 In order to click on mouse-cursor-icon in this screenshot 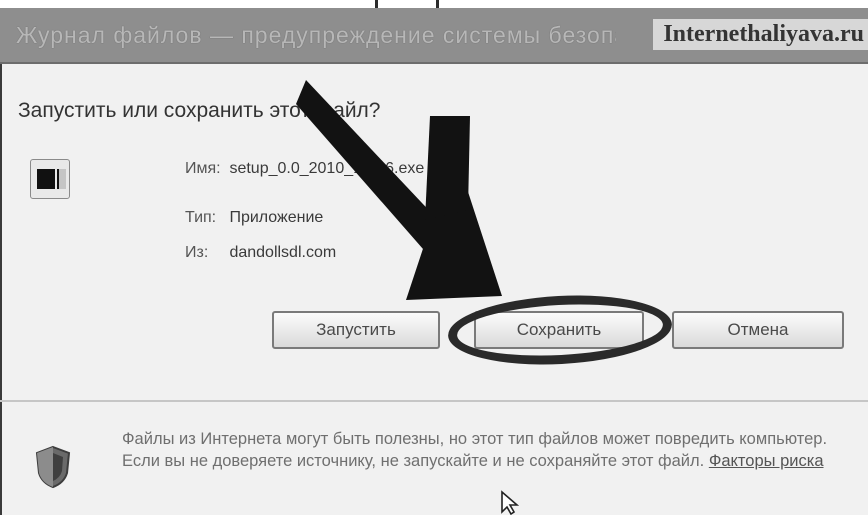, I will do `click(510, 502)`.